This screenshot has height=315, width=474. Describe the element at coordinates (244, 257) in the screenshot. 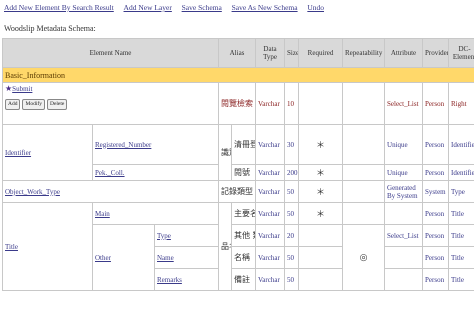

I see `other-name-alias: 名稱` at that location.